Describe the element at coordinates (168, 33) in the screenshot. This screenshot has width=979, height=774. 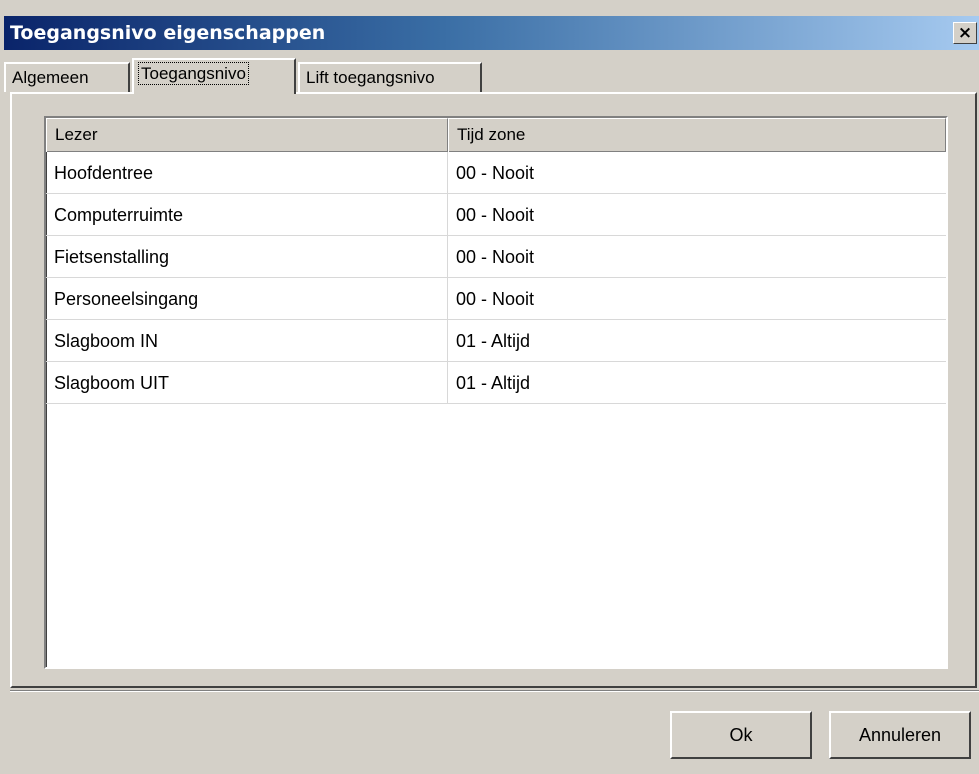
I see `window-title: Toegangsnivo eigenschappen` at that location.